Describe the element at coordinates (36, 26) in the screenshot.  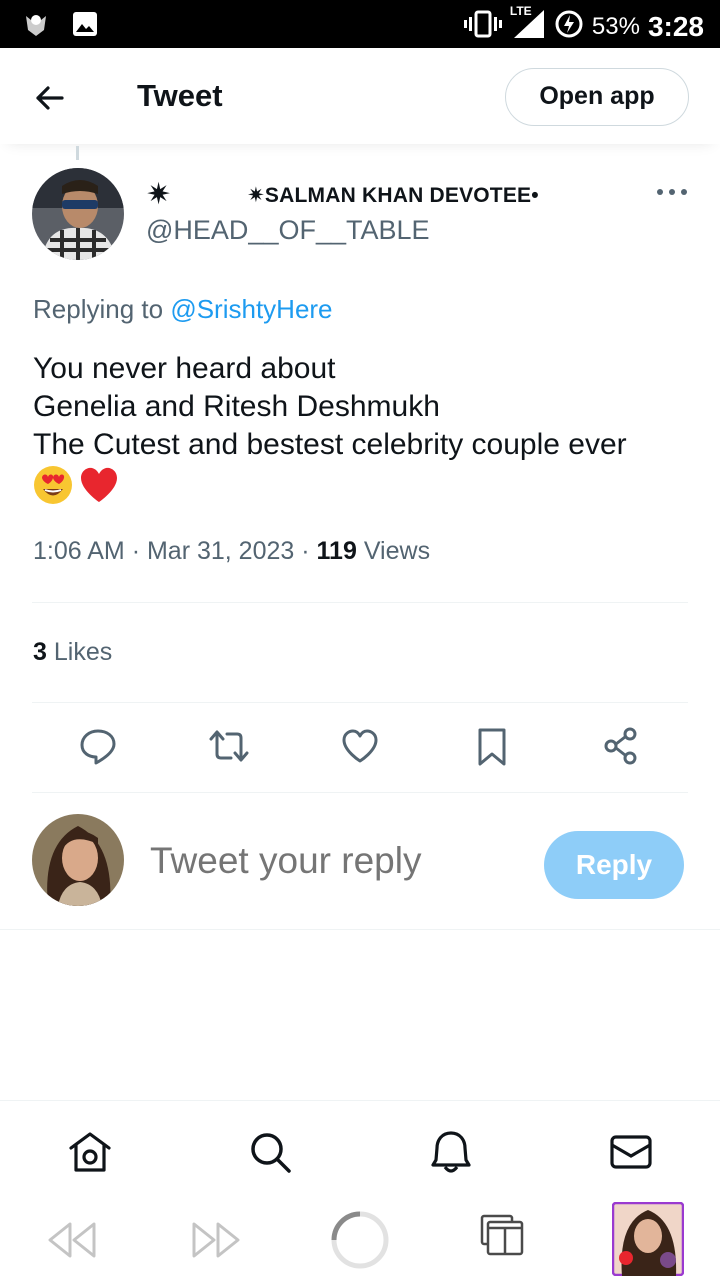
I see `app-notification-icon` at that location.